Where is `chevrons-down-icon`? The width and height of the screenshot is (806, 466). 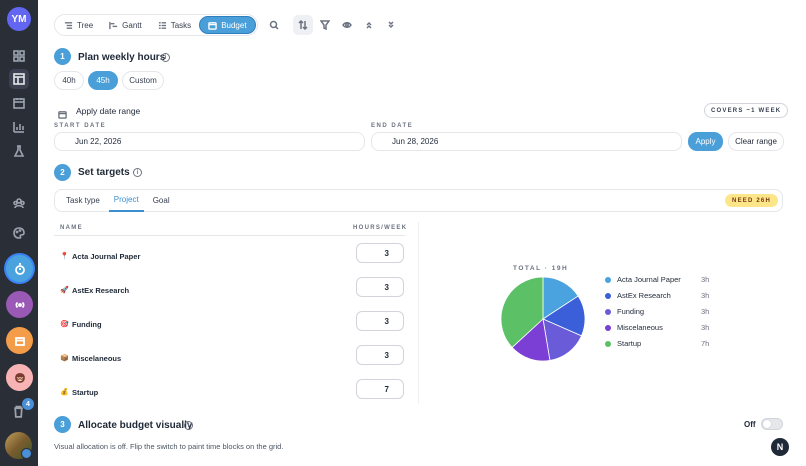 chevrons-down-icon is located at coordinates (391, 25).